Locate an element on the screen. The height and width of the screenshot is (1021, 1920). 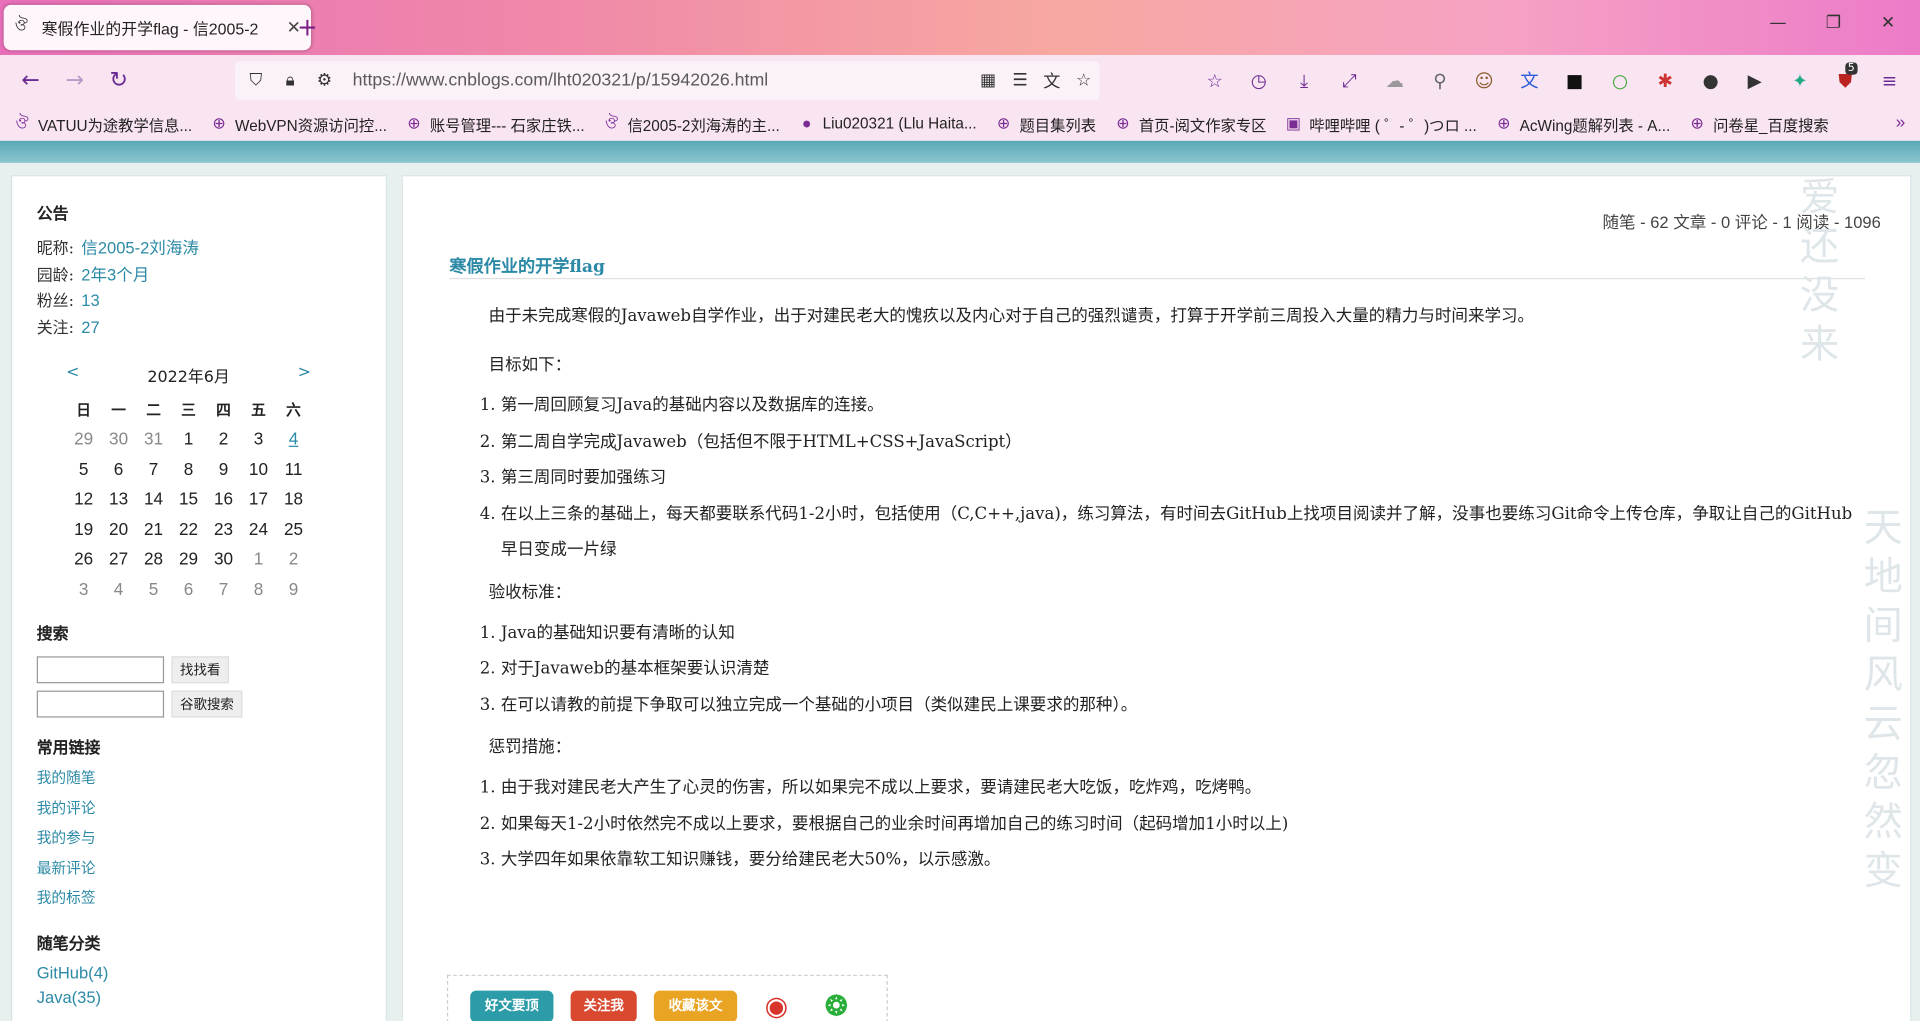
extension-pin-icon: ⚲ is located at coordinates (1439, 80).